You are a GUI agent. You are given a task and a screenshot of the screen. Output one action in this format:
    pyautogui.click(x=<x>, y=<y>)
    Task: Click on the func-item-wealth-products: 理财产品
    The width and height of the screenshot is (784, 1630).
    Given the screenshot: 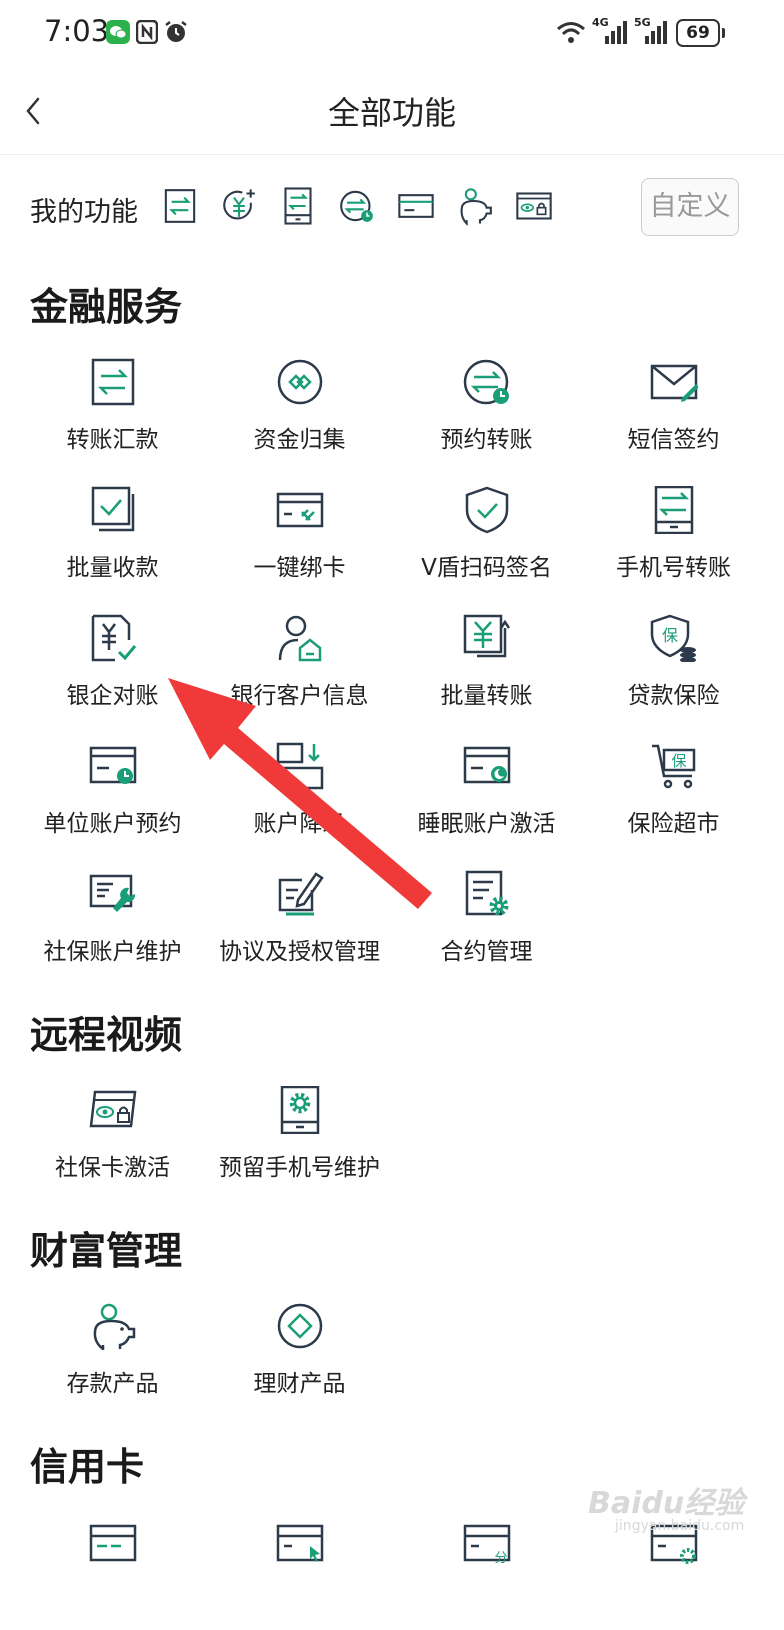 What is the action you would take?
    pyautogui.click(x=299, y=1357)
    